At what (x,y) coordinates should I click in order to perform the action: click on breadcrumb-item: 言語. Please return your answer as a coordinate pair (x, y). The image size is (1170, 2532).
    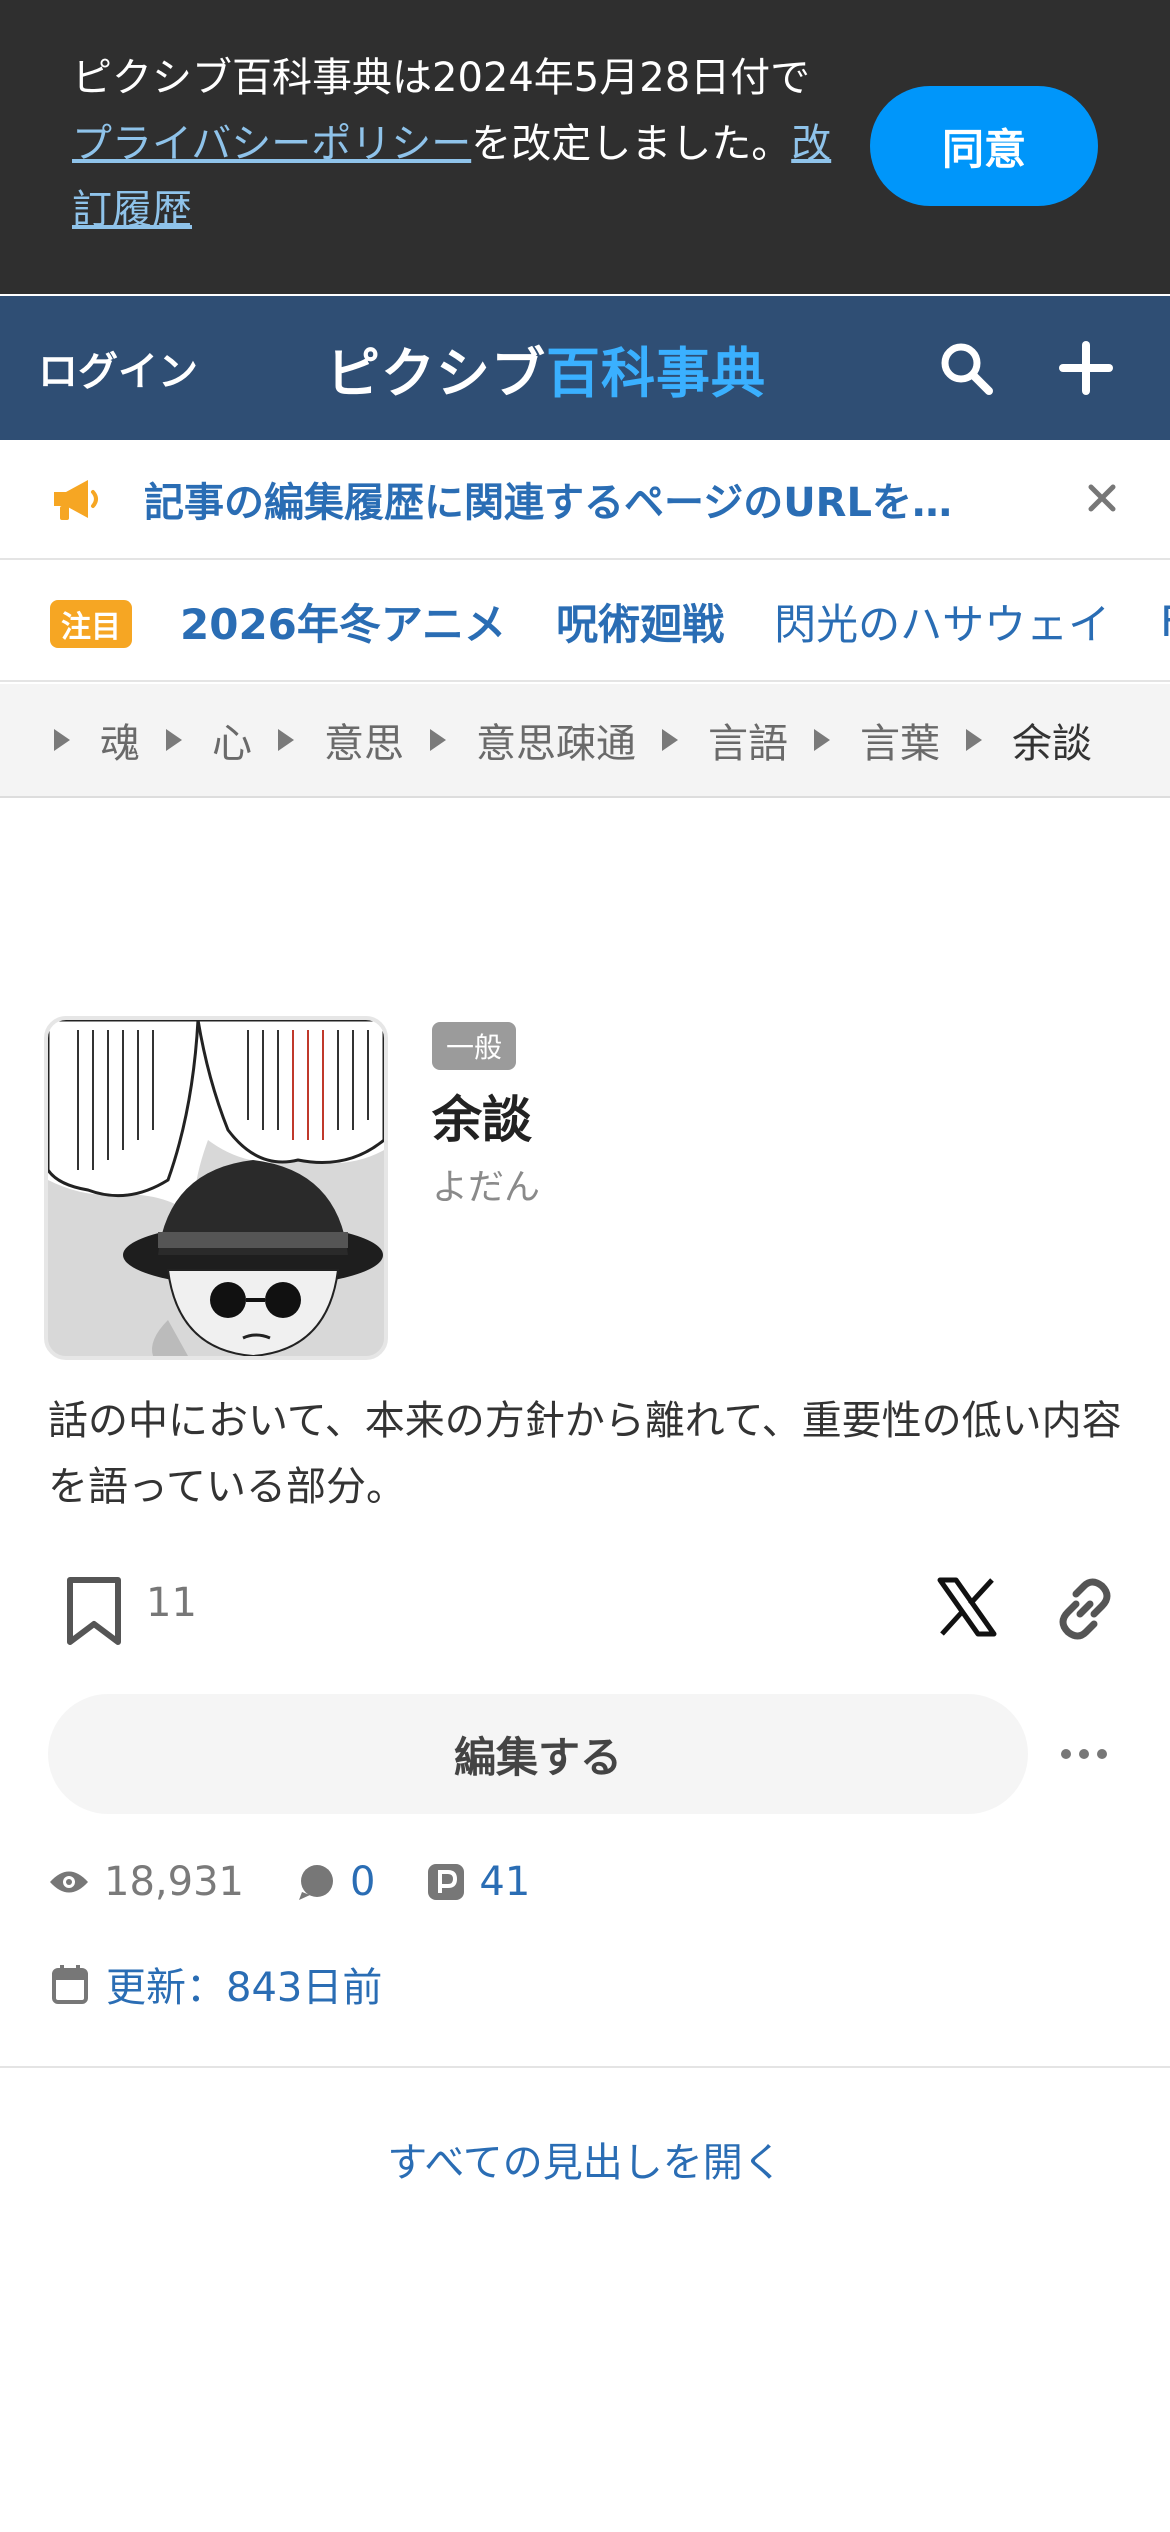
    Looking at the image, I should click on (725, 740).